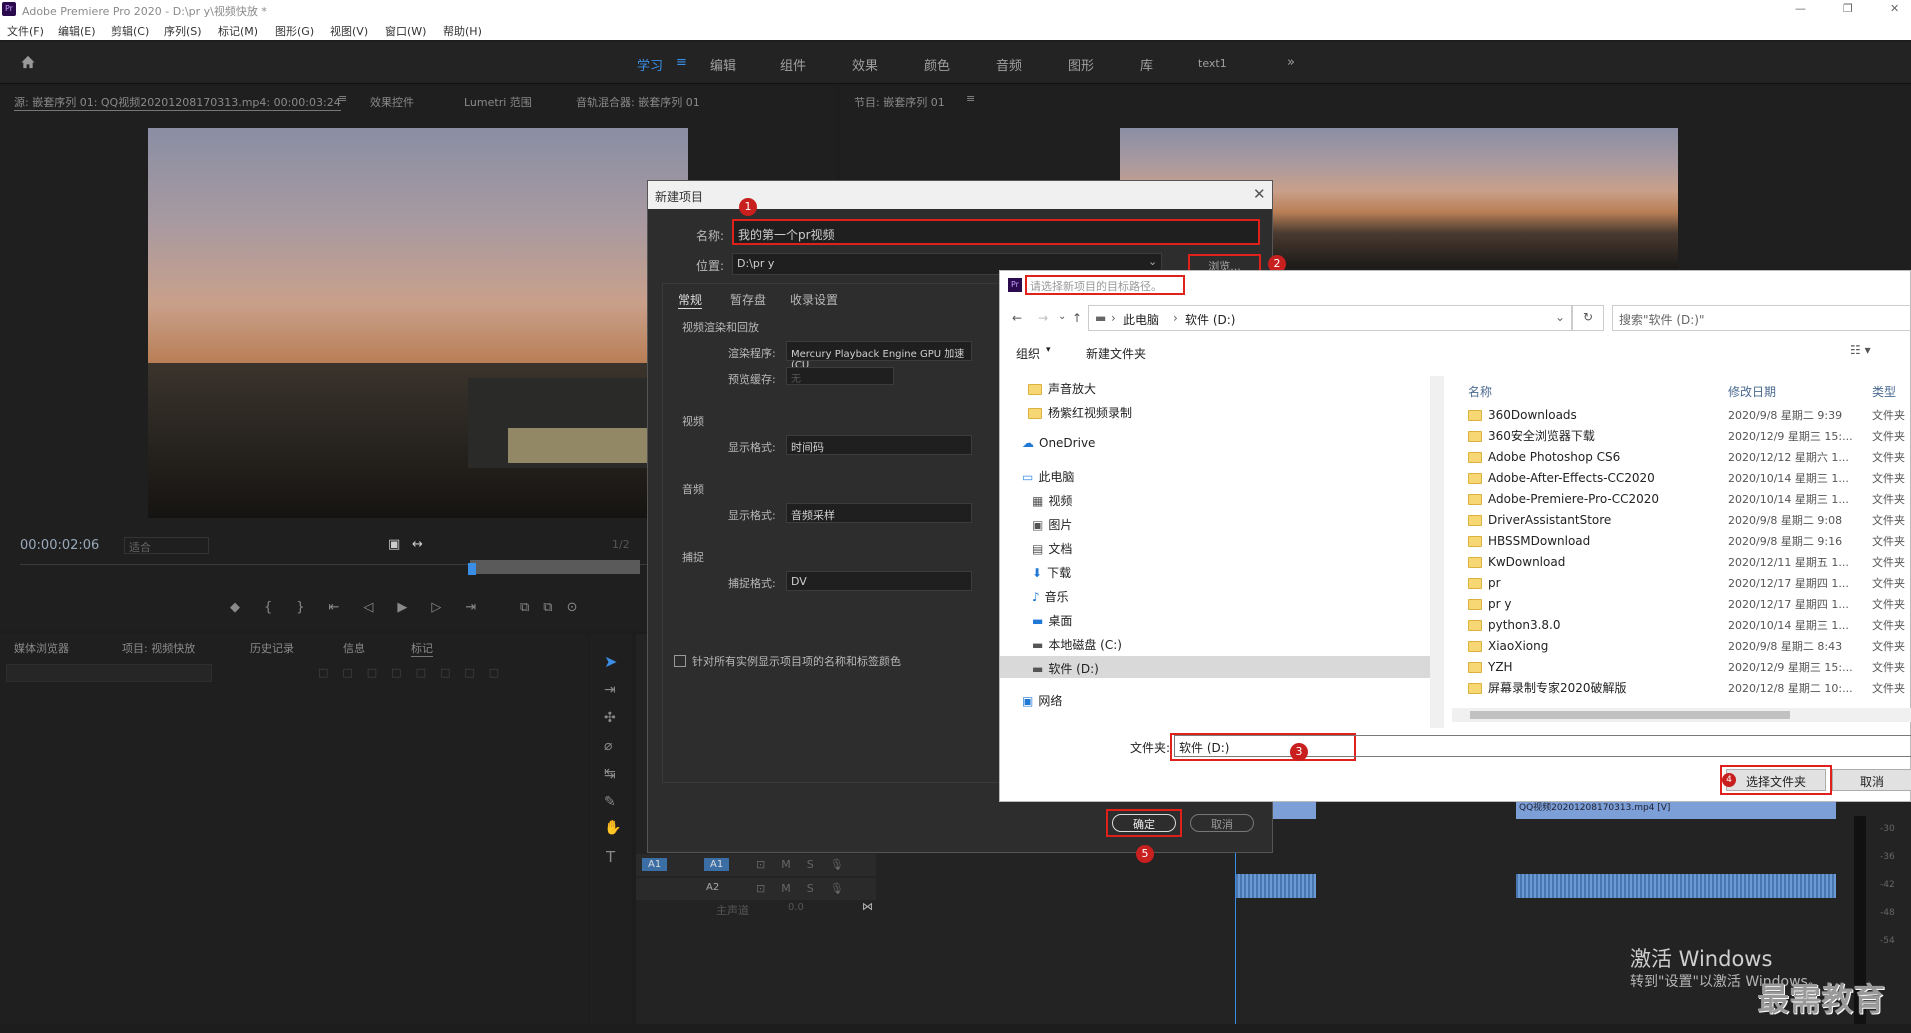 The width and height of the screenshot is (1911, 1033). I want to click on panel-menu-icon: ≡, so click(342, 98).